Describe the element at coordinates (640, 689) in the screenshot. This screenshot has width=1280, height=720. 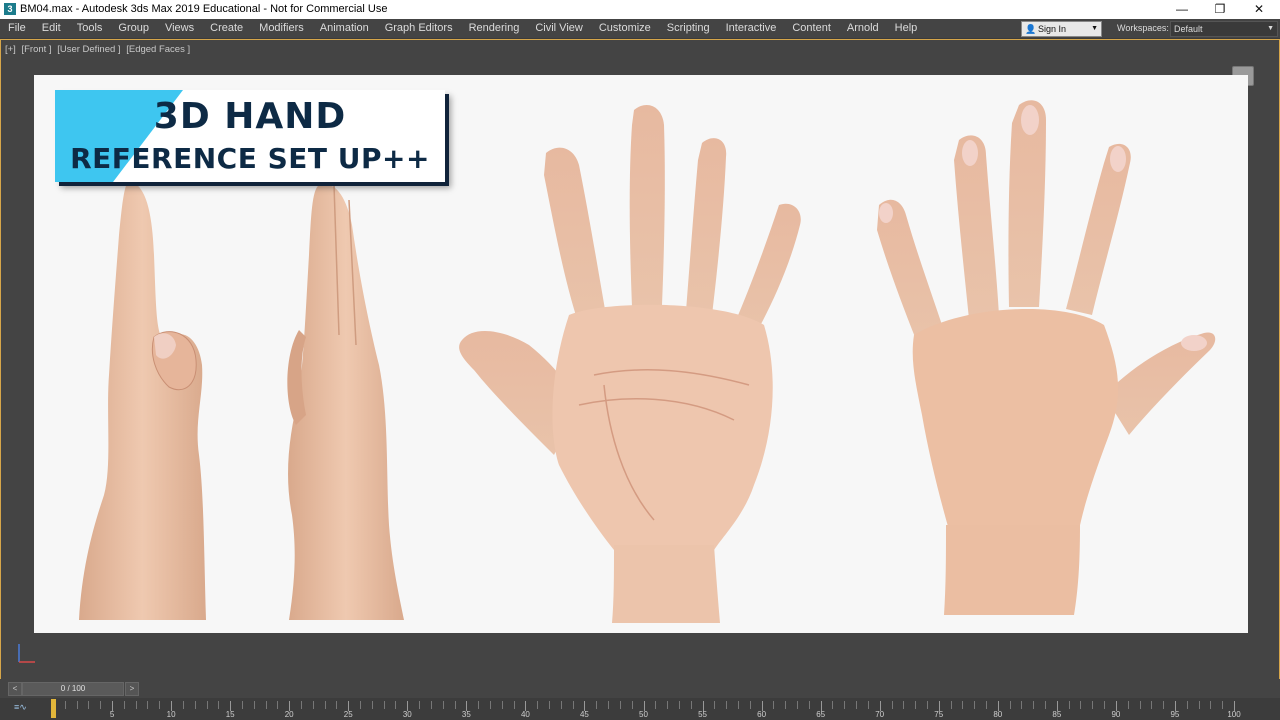
I see `time-slider-row: < 0 / 100 >` at that location.